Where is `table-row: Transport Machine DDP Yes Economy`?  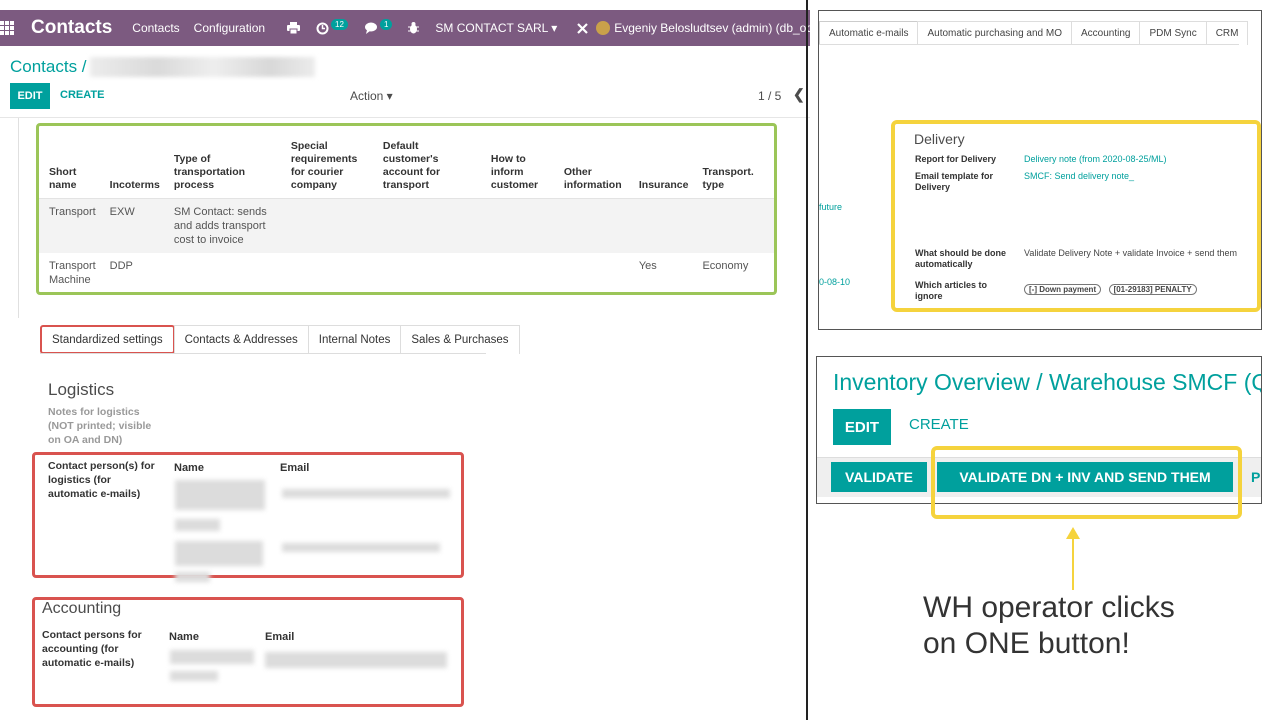
table-row: Transport Machine DDP Yes Economy is located at coordinates (406, 273).